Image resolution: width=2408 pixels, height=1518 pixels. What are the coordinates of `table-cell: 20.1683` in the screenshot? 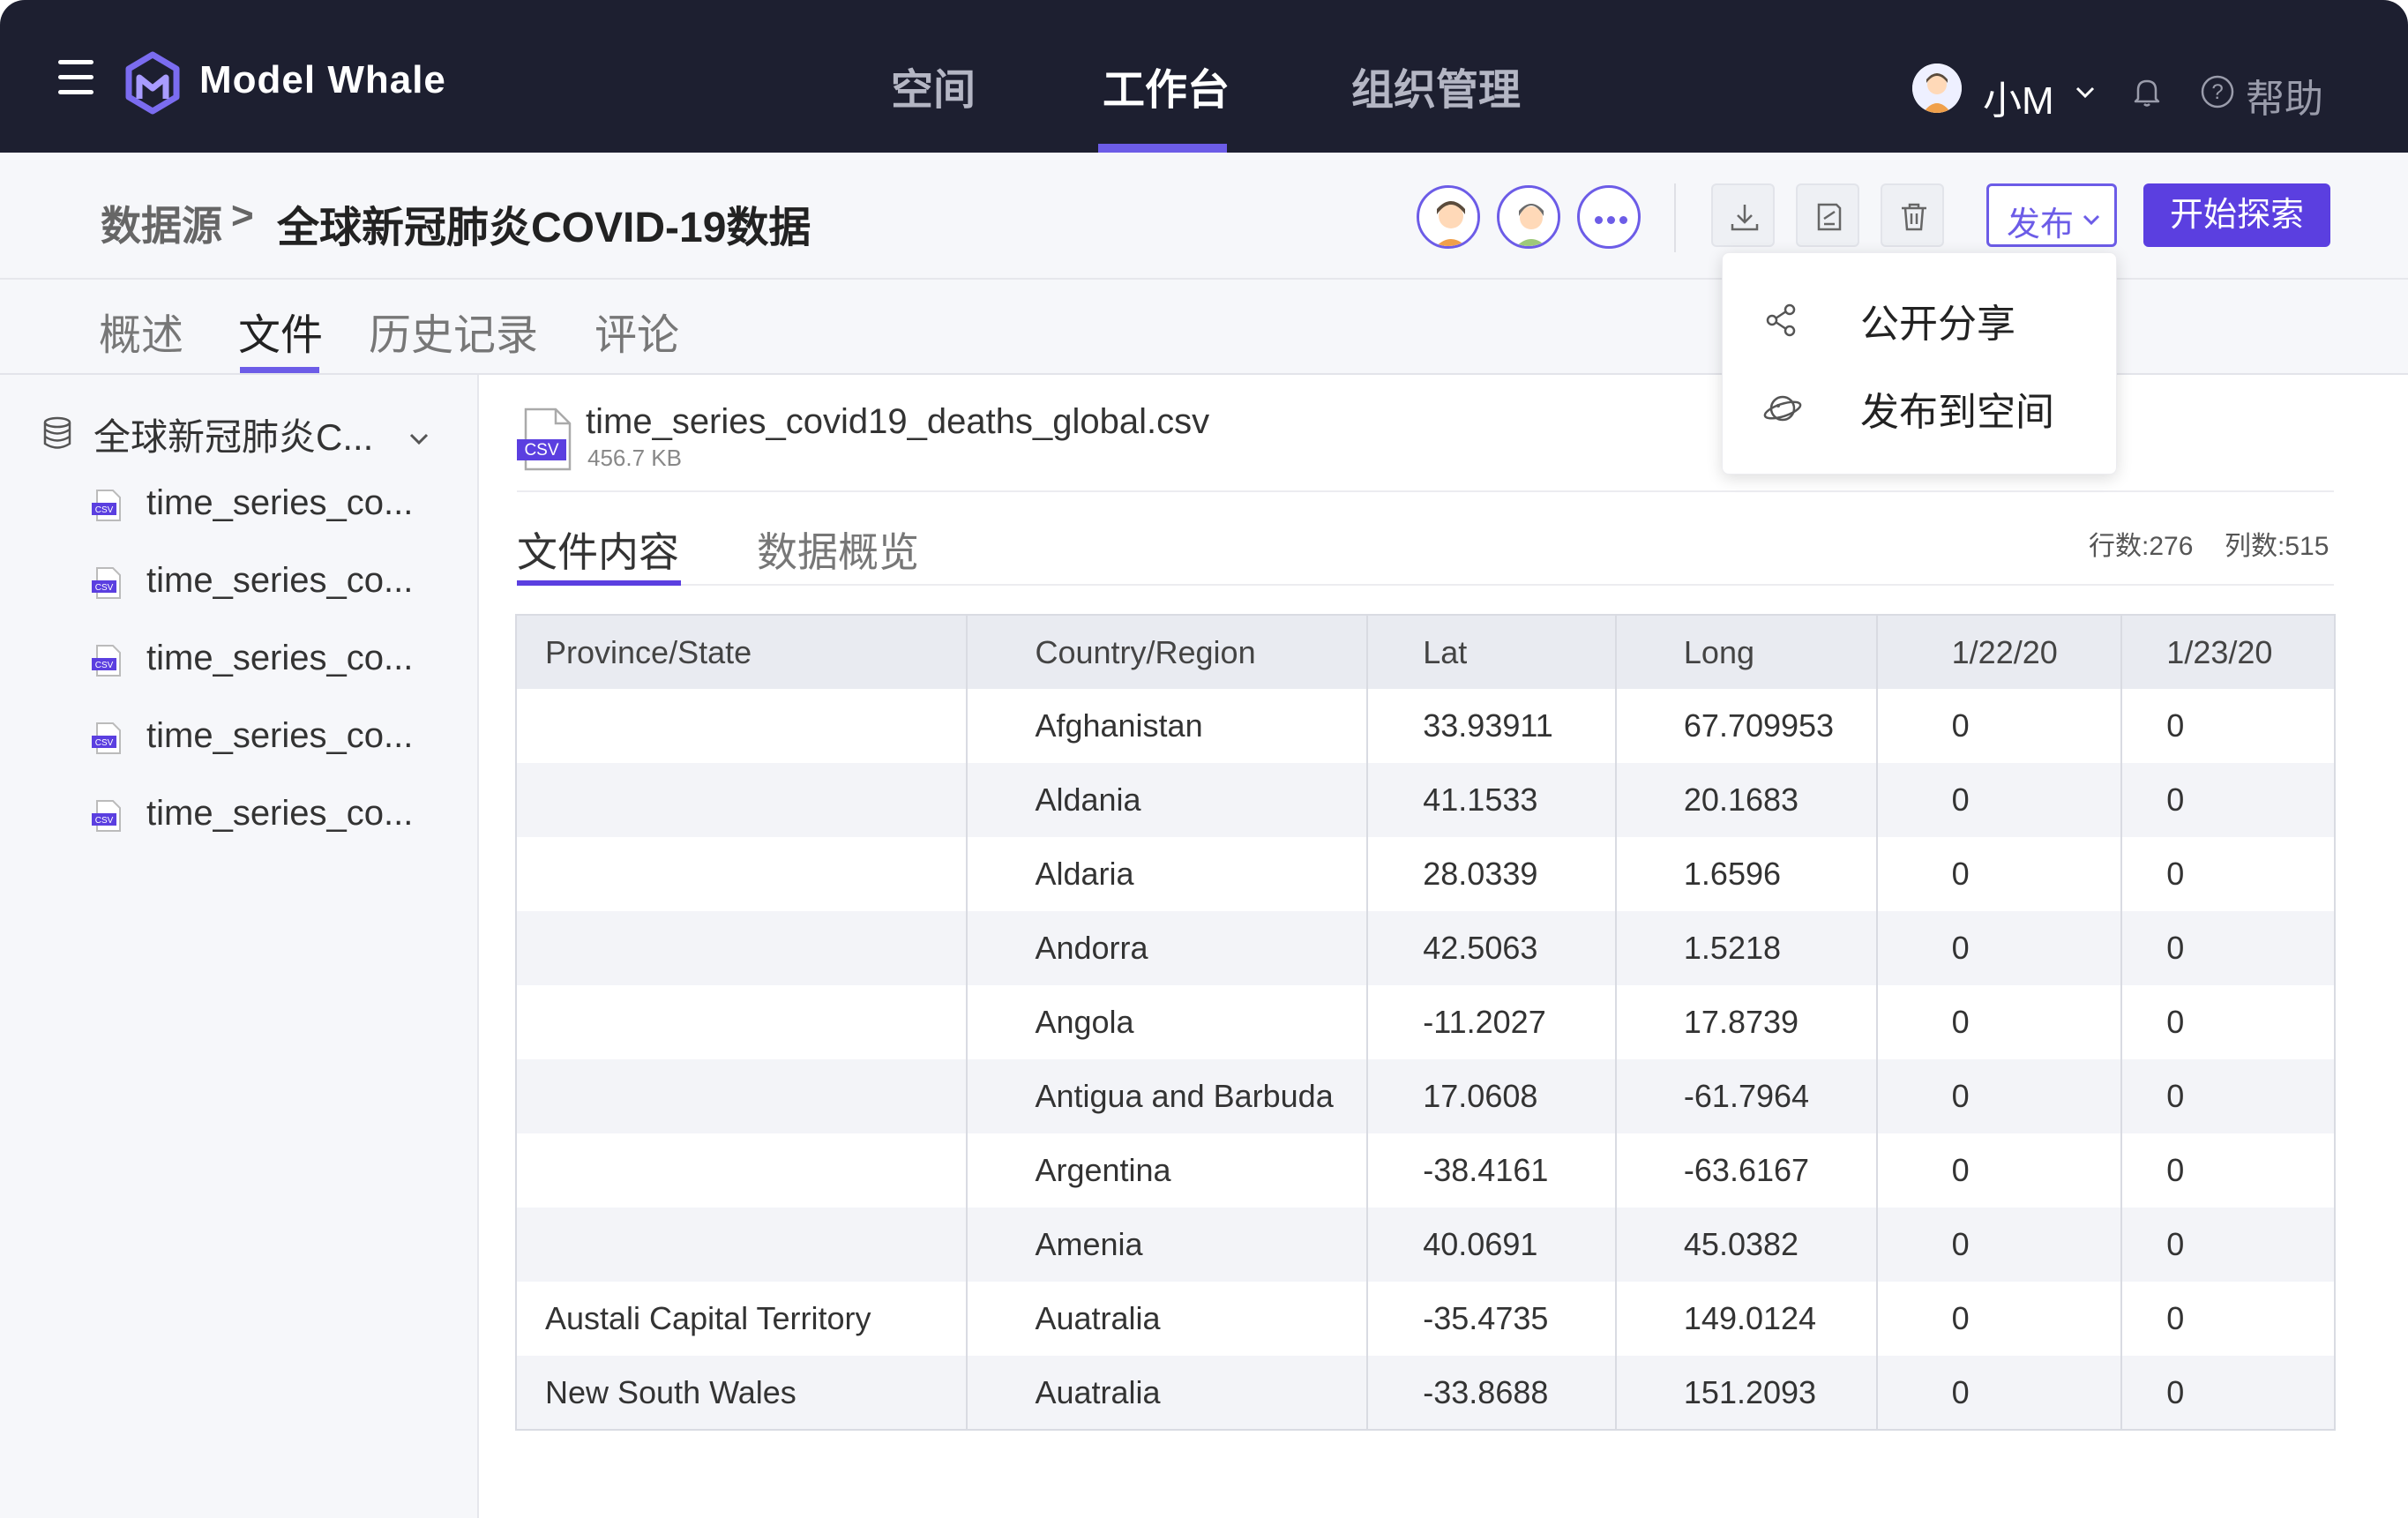 It's located at (1745, 800).